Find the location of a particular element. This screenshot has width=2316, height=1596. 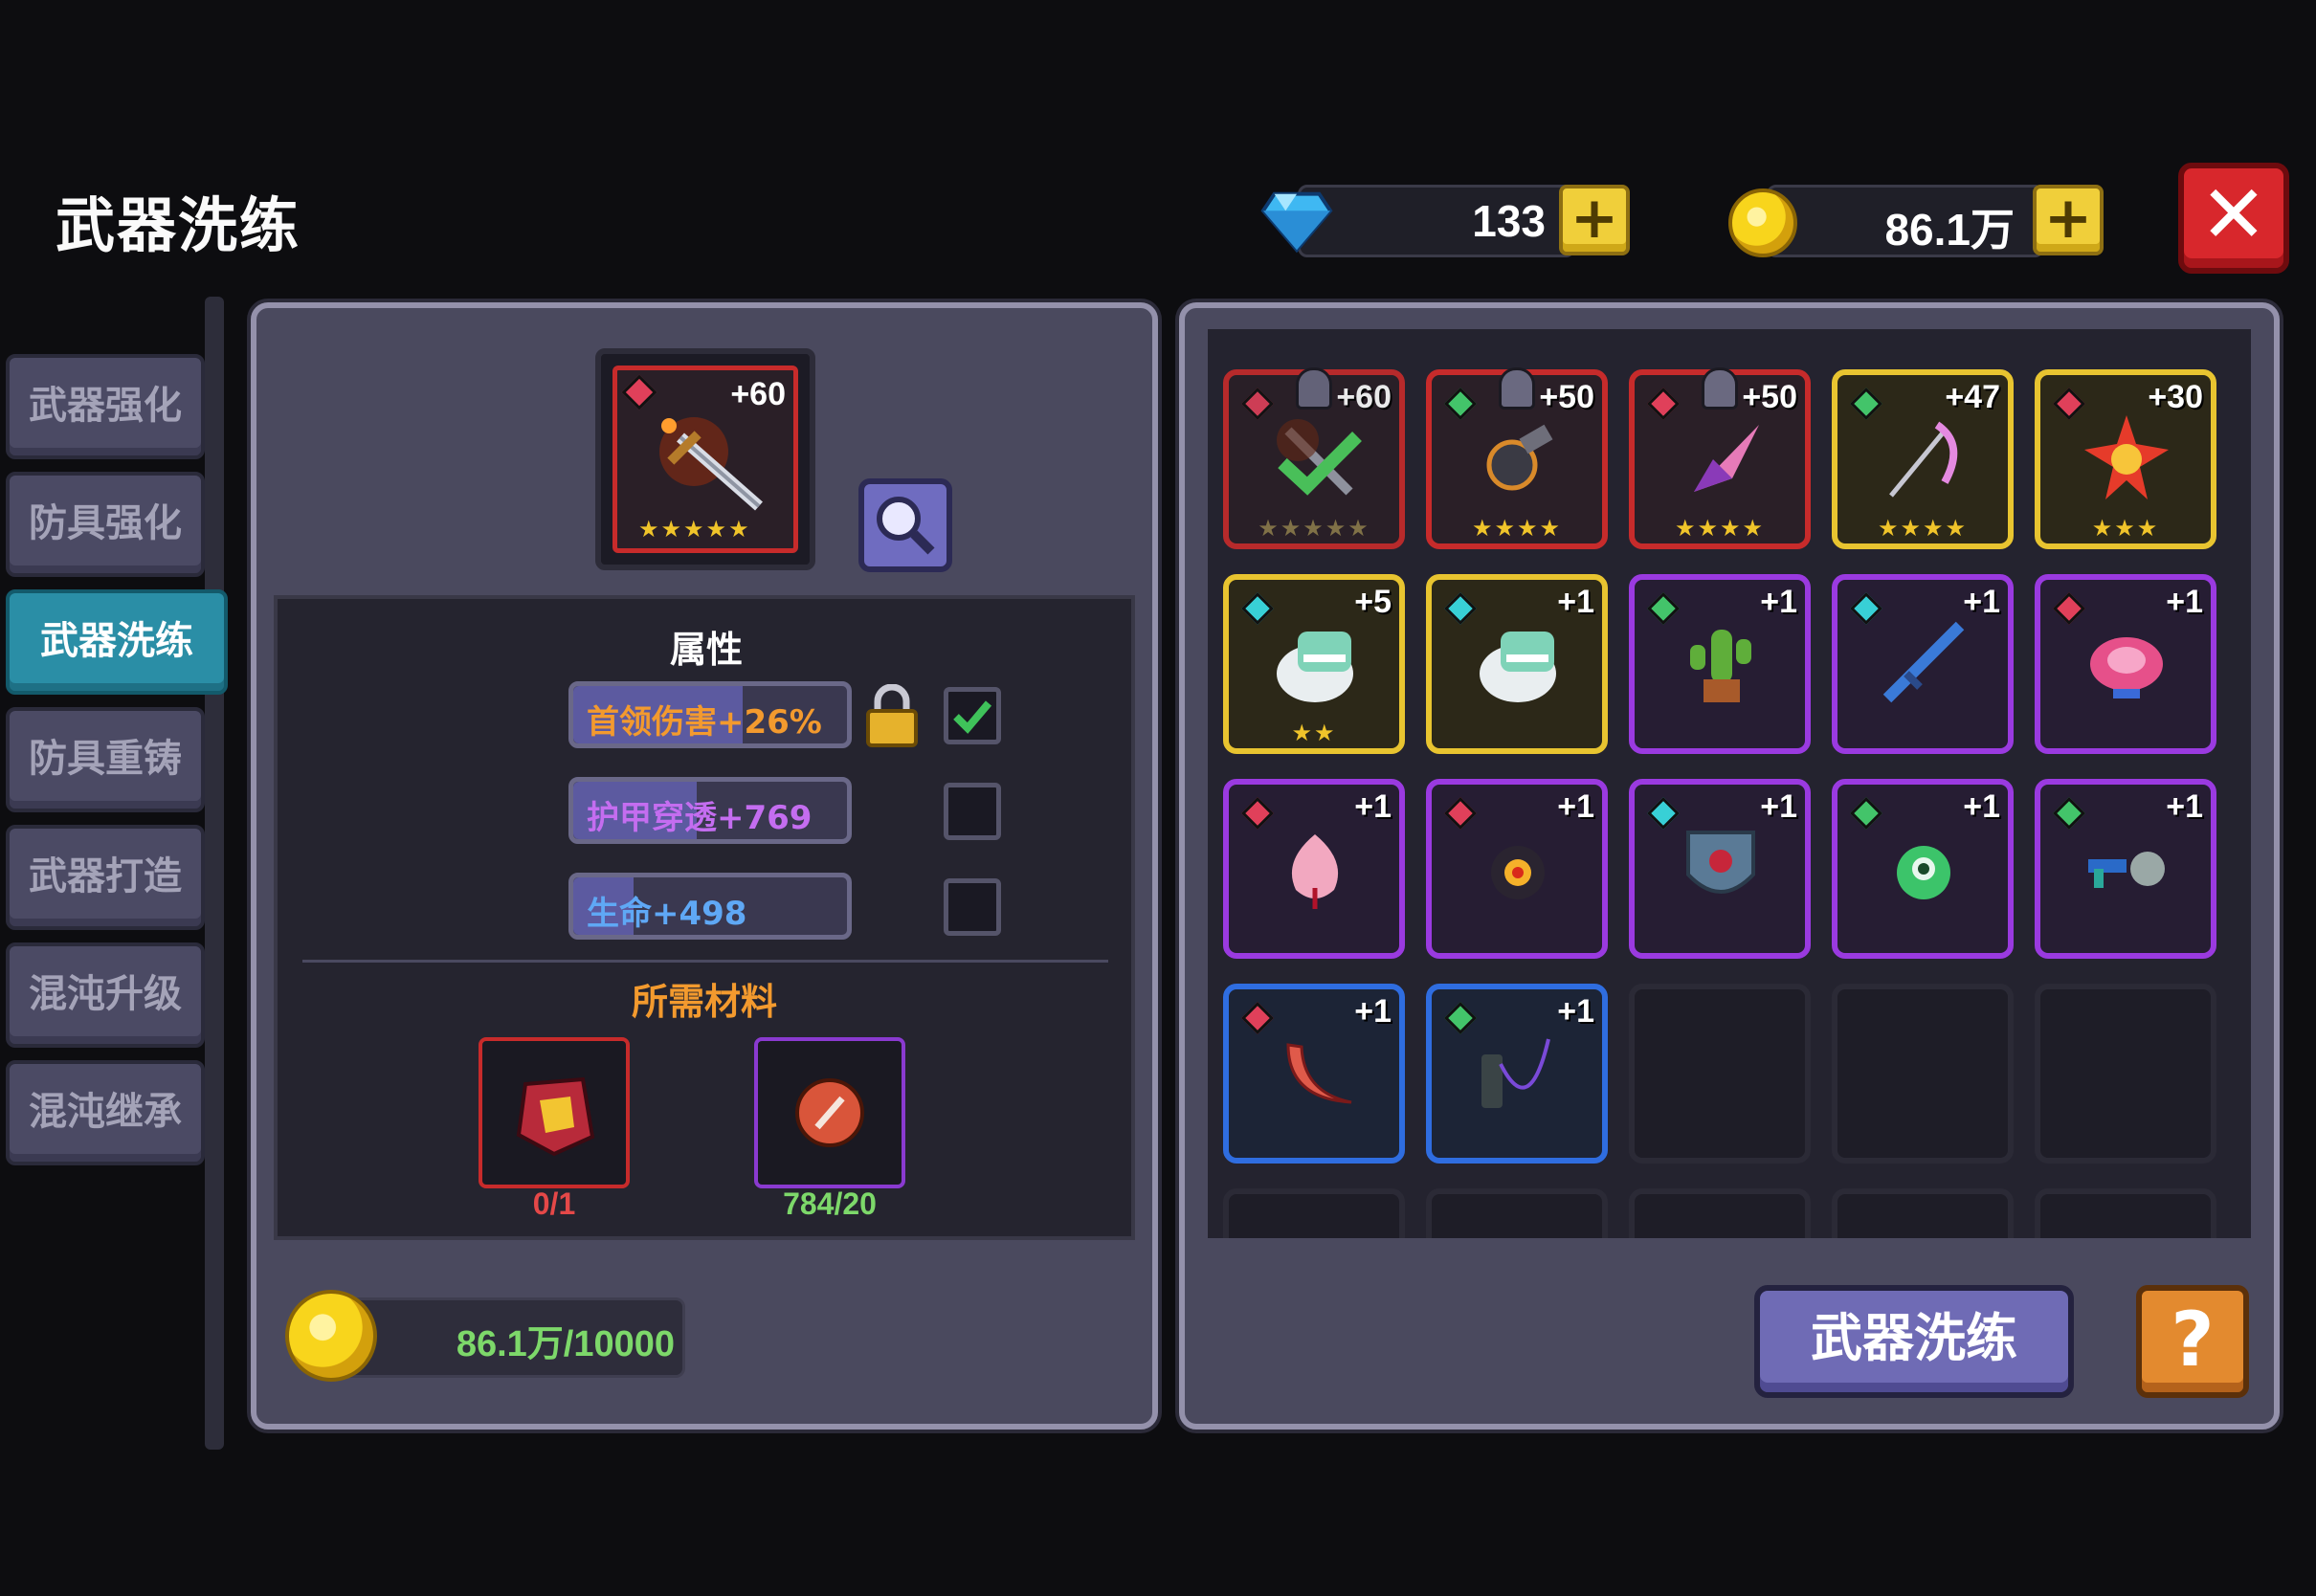

scythe-icon is located at coordinates (1923, 460).